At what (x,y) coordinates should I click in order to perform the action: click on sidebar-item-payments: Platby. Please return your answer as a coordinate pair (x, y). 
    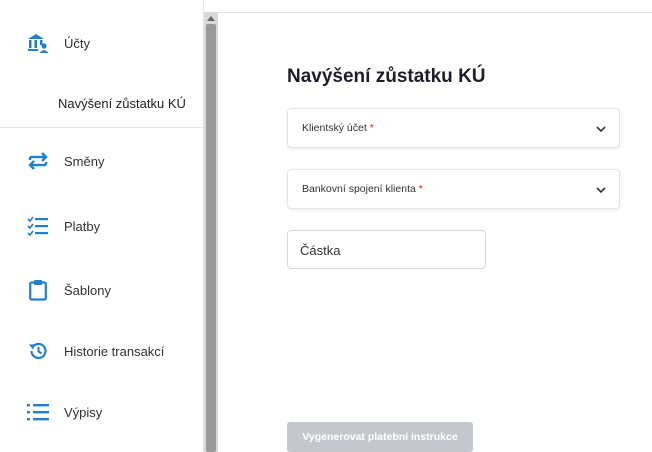
    Looking at the image, I should click on (102, 226).